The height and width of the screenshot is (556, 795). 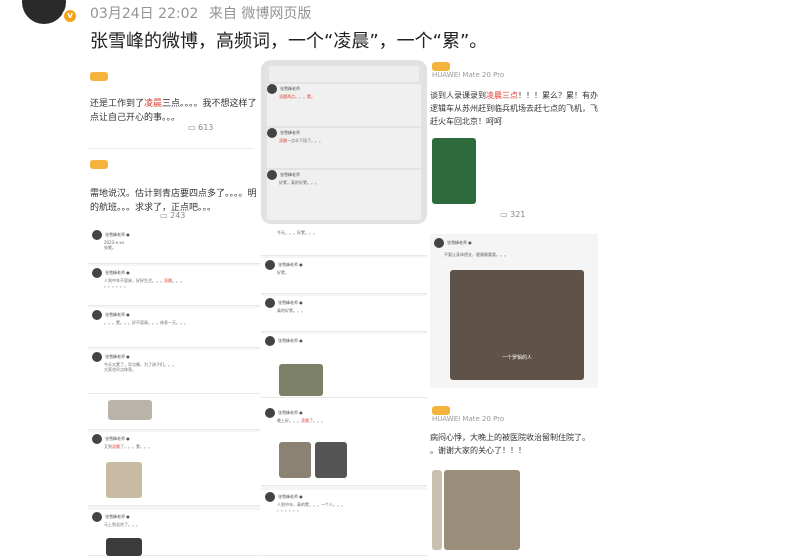 I want to click on post-body: 需地说汉。估计到青店要四点多了。。。。明天 的航班。。。求求了，正点吧。。。, so click(x=173, y=201).